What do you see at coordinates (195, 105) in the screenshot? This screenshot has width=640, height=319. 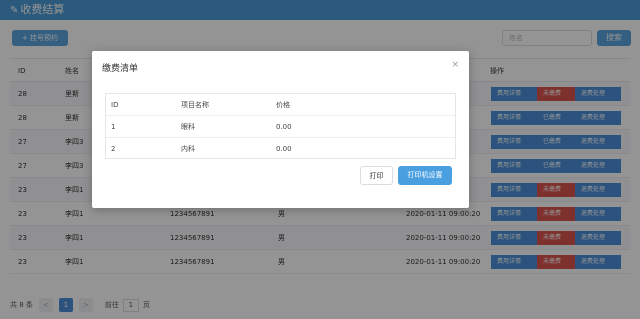 I see `column-header-item-name: 项目名称` at bounding box center [195, 105].